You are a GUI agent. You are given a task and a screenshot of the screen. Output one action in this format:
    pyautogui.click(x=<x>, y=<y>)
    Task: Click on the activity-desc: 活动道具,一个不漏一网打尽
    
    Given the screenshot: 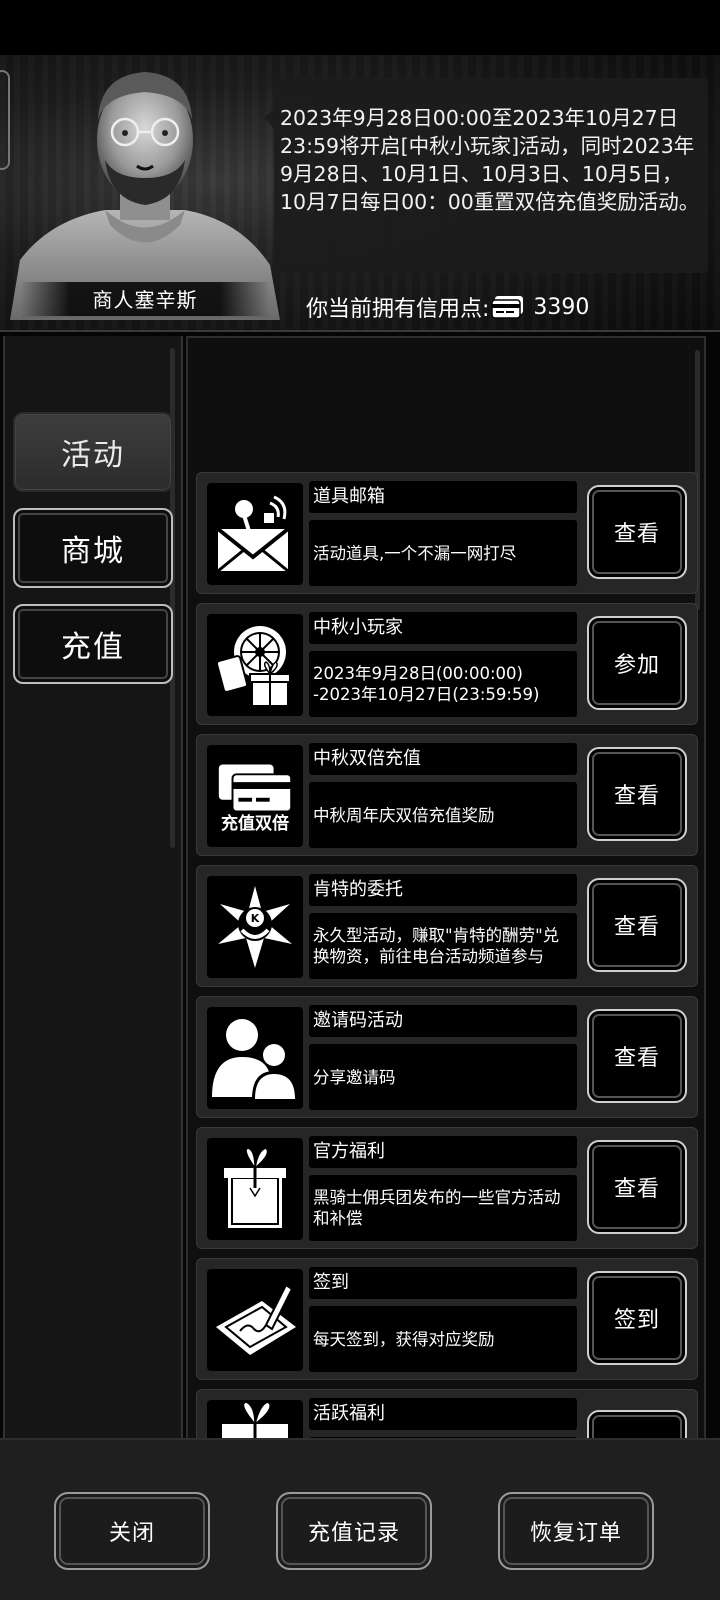 What is the action you would take?
    pyautogui.click(x=443, y=553)
    